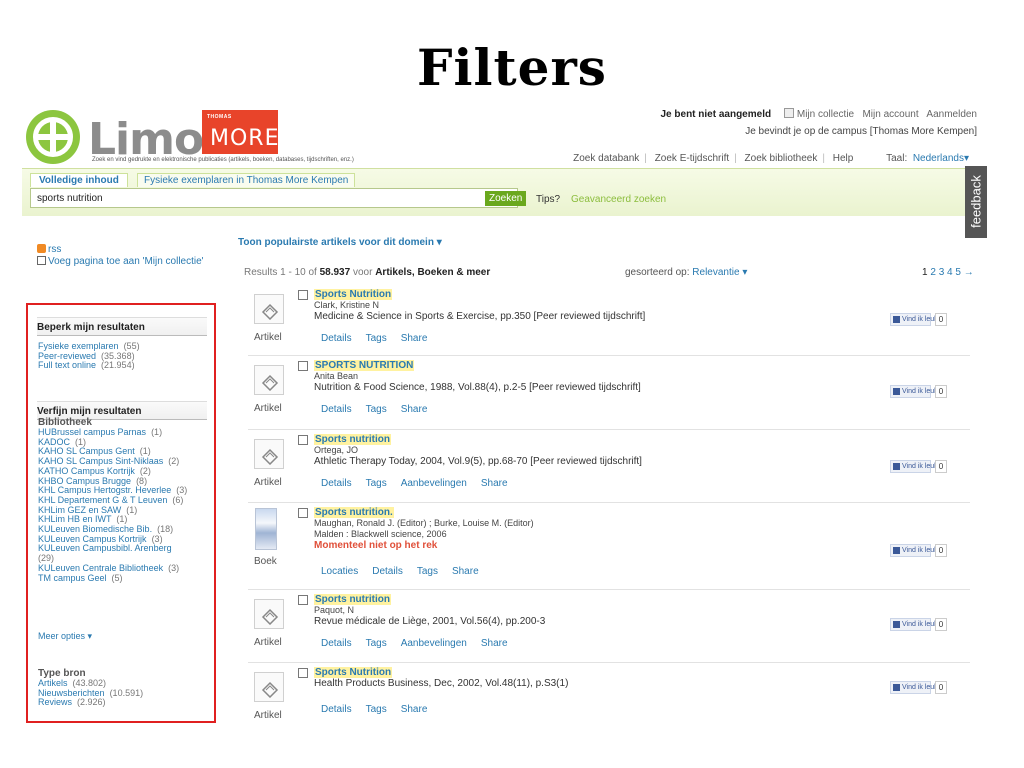  I want to click on search-button: Zoeken, so click(506, 198).